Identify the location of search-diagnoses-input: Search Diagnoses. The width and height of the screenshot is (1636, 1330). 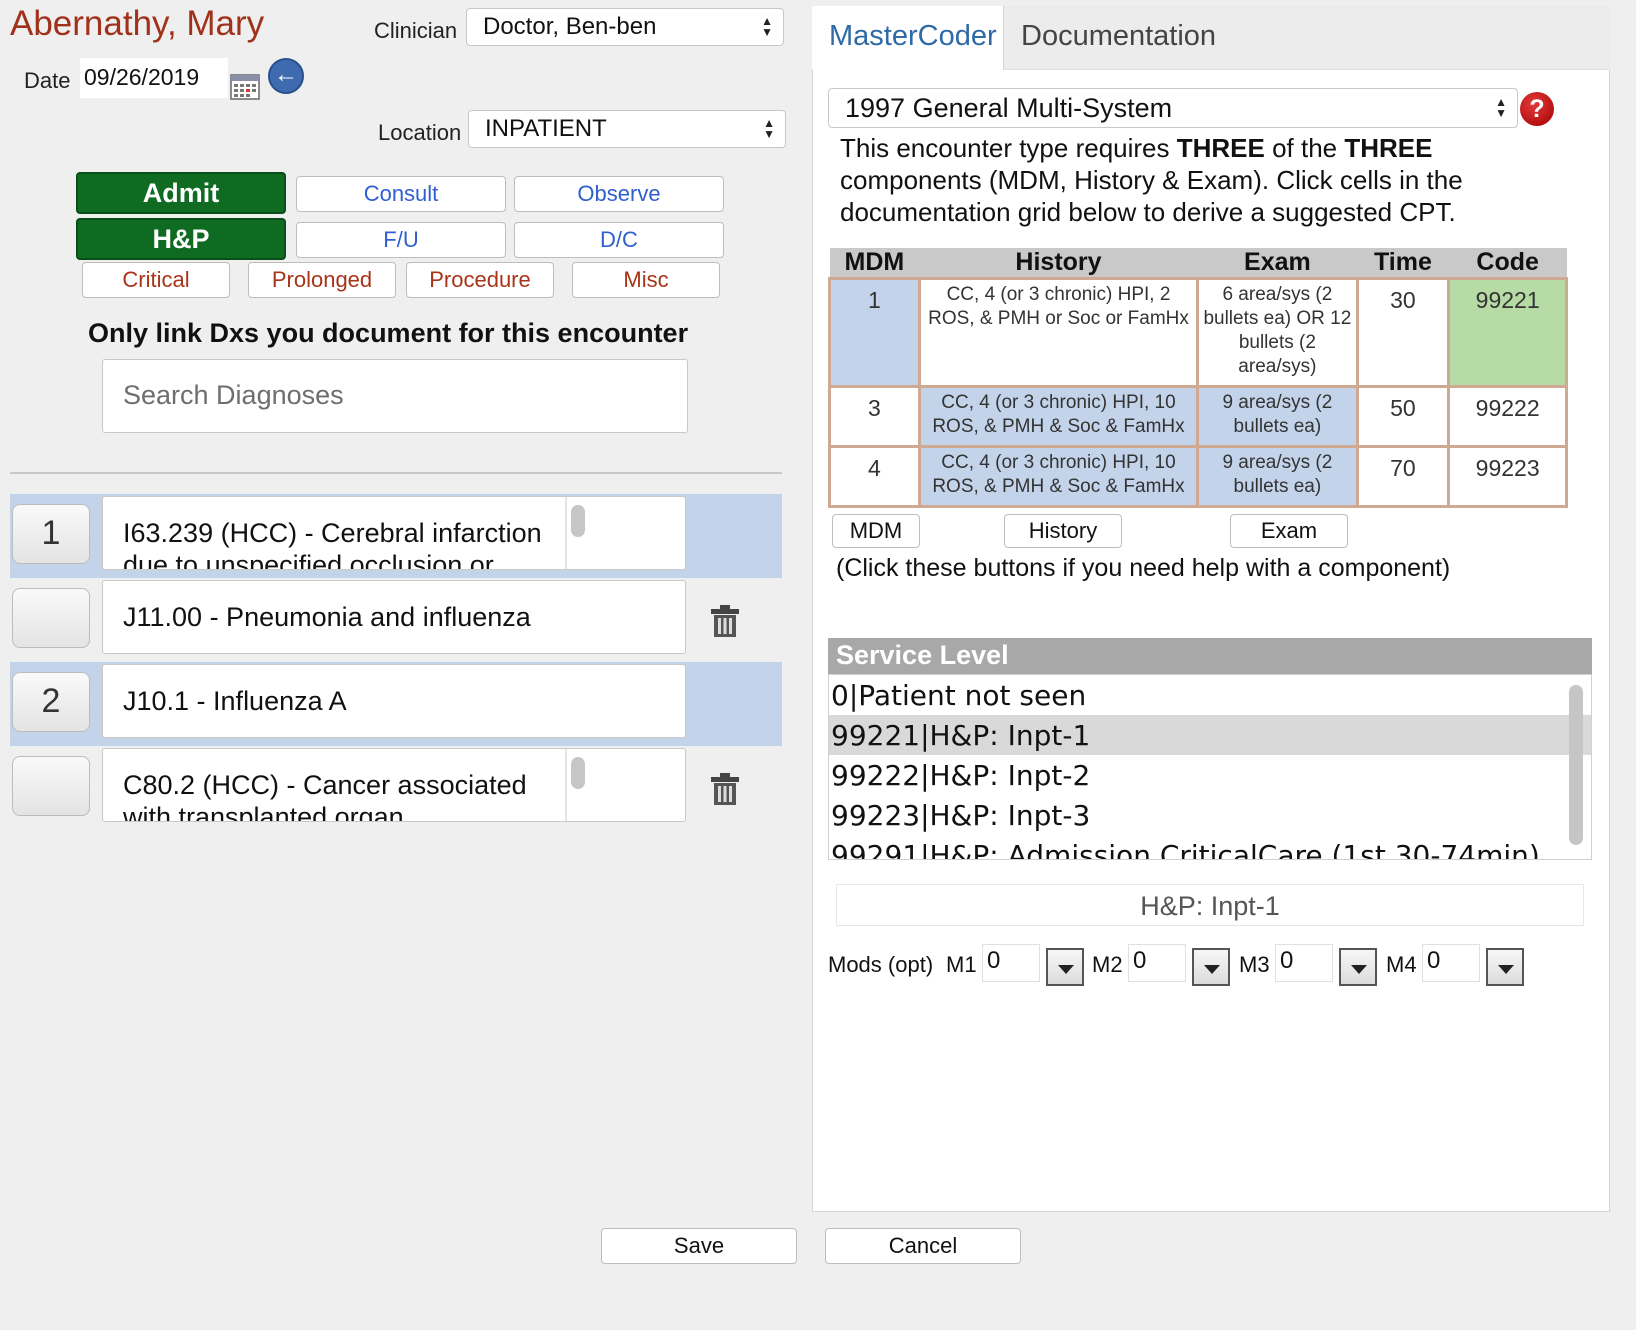
(395, 396).